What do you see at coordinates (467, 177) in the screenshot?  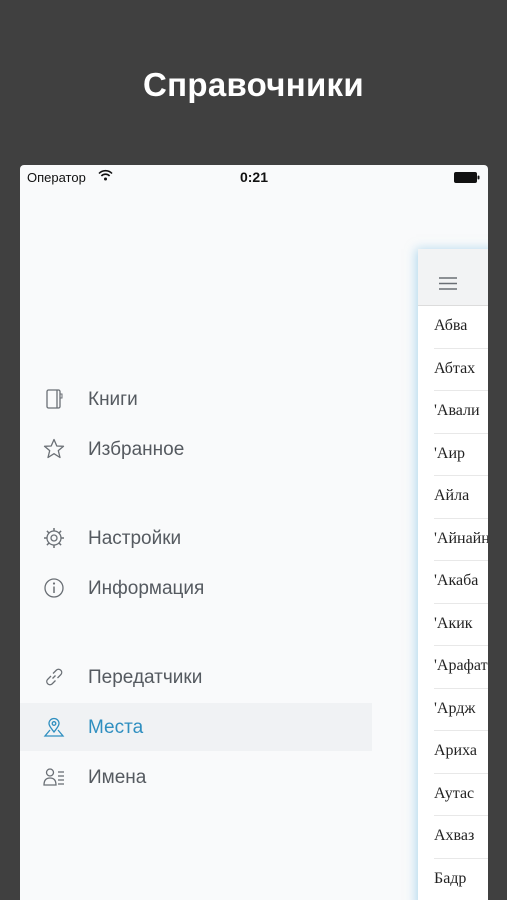 I see `battery-icon` at bounding box center [467, 177].